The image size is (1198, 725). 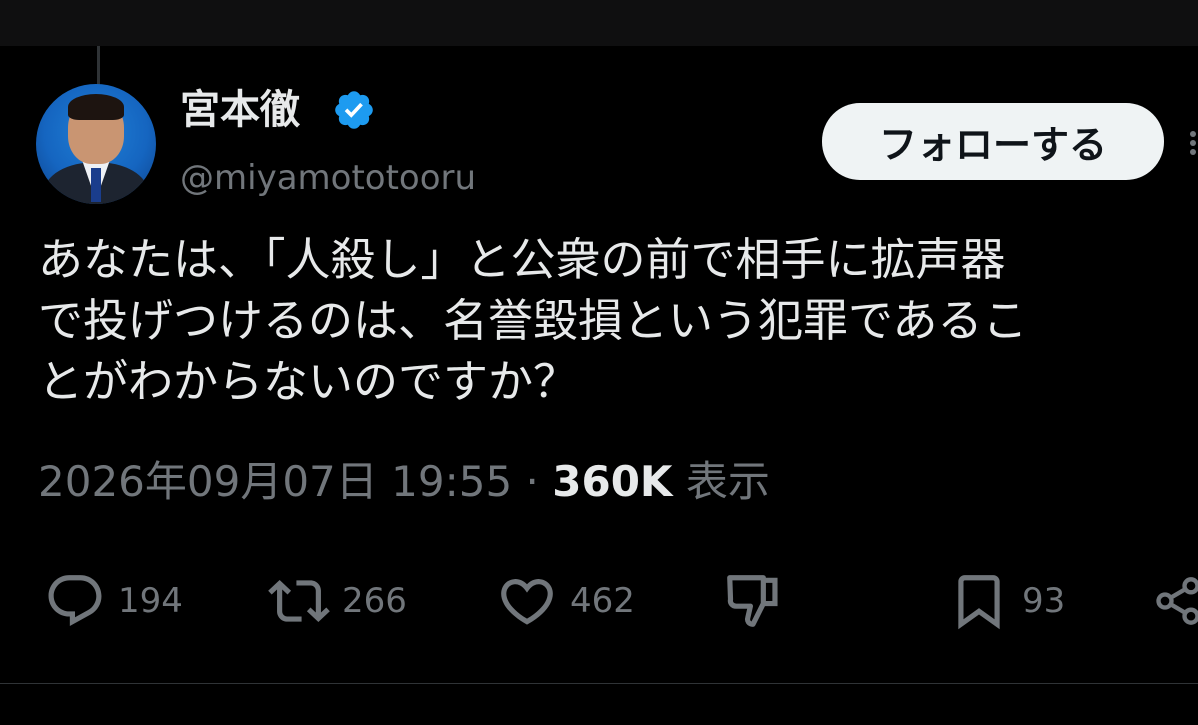 What do you see at coordinates (96, 144) in the screenshot?
I see `avatar` at bounding box center [96, 144].